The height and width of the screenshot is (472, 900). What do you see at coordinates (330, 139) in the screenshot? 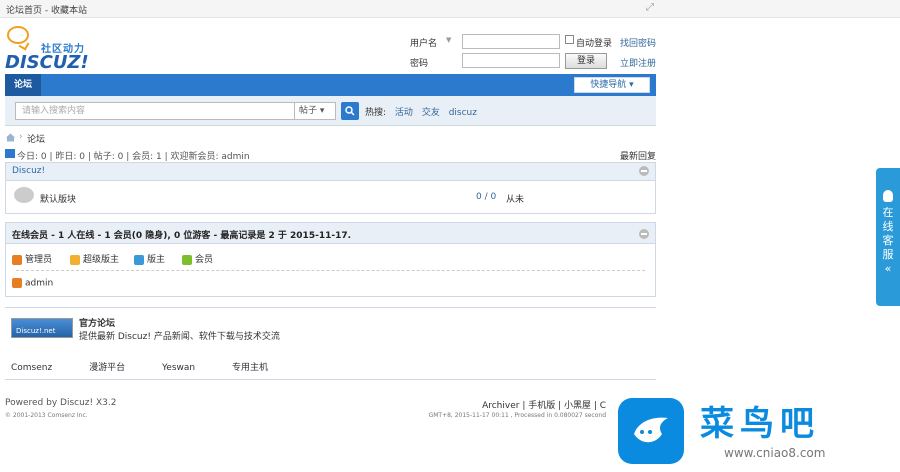
I see `breadcrumb: › 论坛` at bounding box center [330, 139].